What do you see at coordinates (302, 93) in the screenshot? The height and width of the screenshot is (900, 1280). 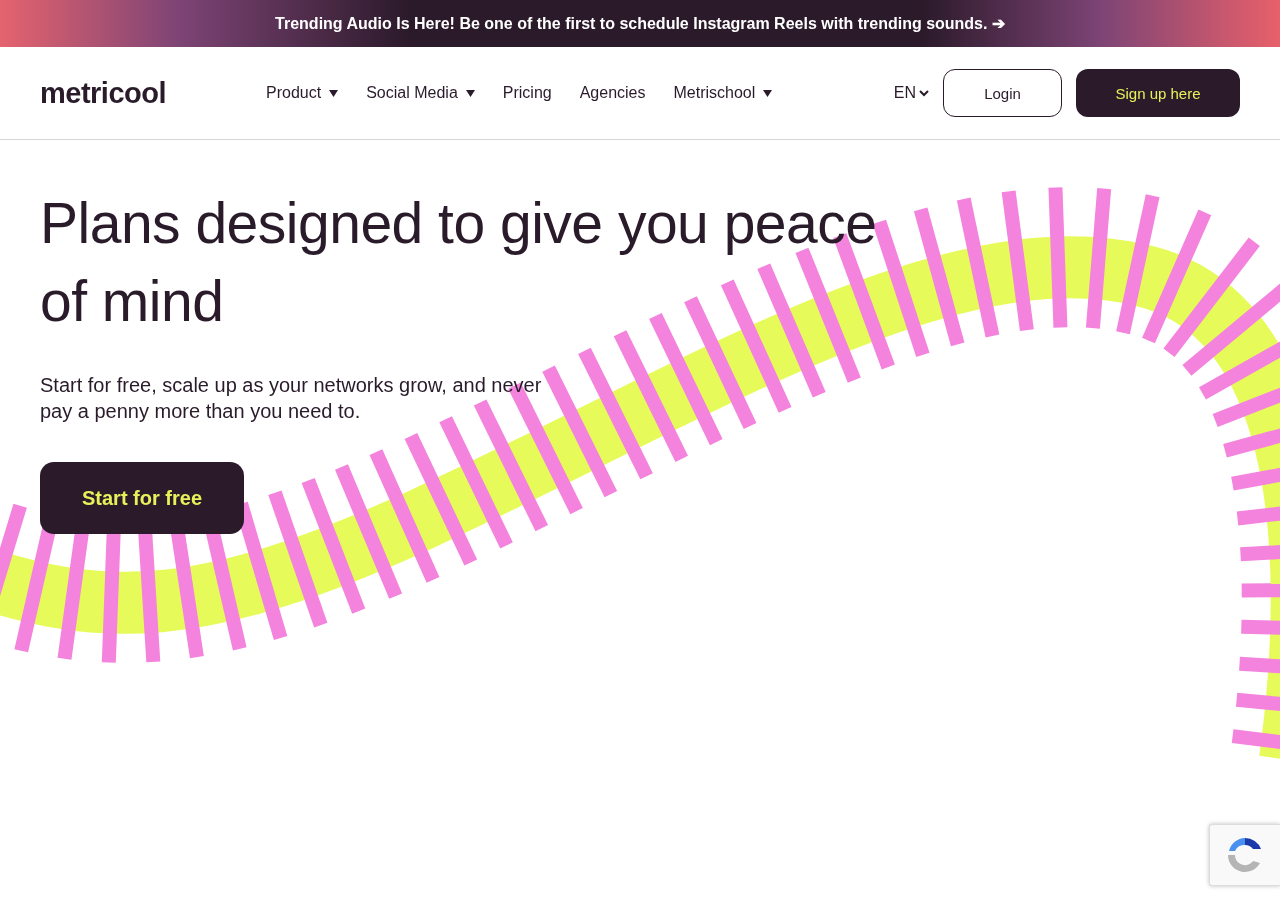 I see `nav-item: Product` at bounding box center [302, 93].